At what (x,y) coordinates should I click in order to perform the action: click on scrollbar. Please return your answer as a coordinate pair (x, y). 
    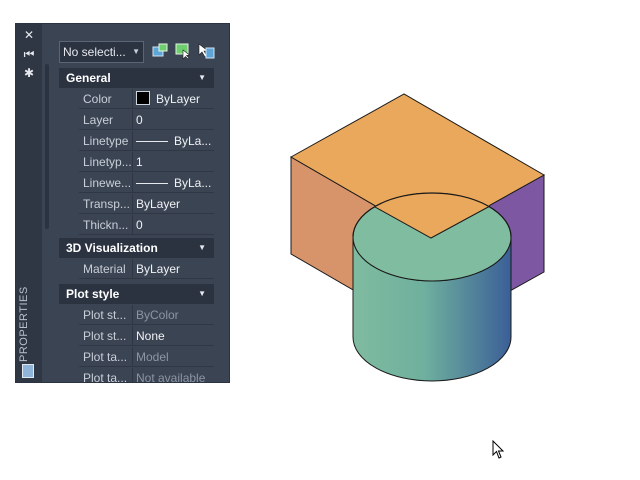
    Looking at the image, I should click on (47, 146).